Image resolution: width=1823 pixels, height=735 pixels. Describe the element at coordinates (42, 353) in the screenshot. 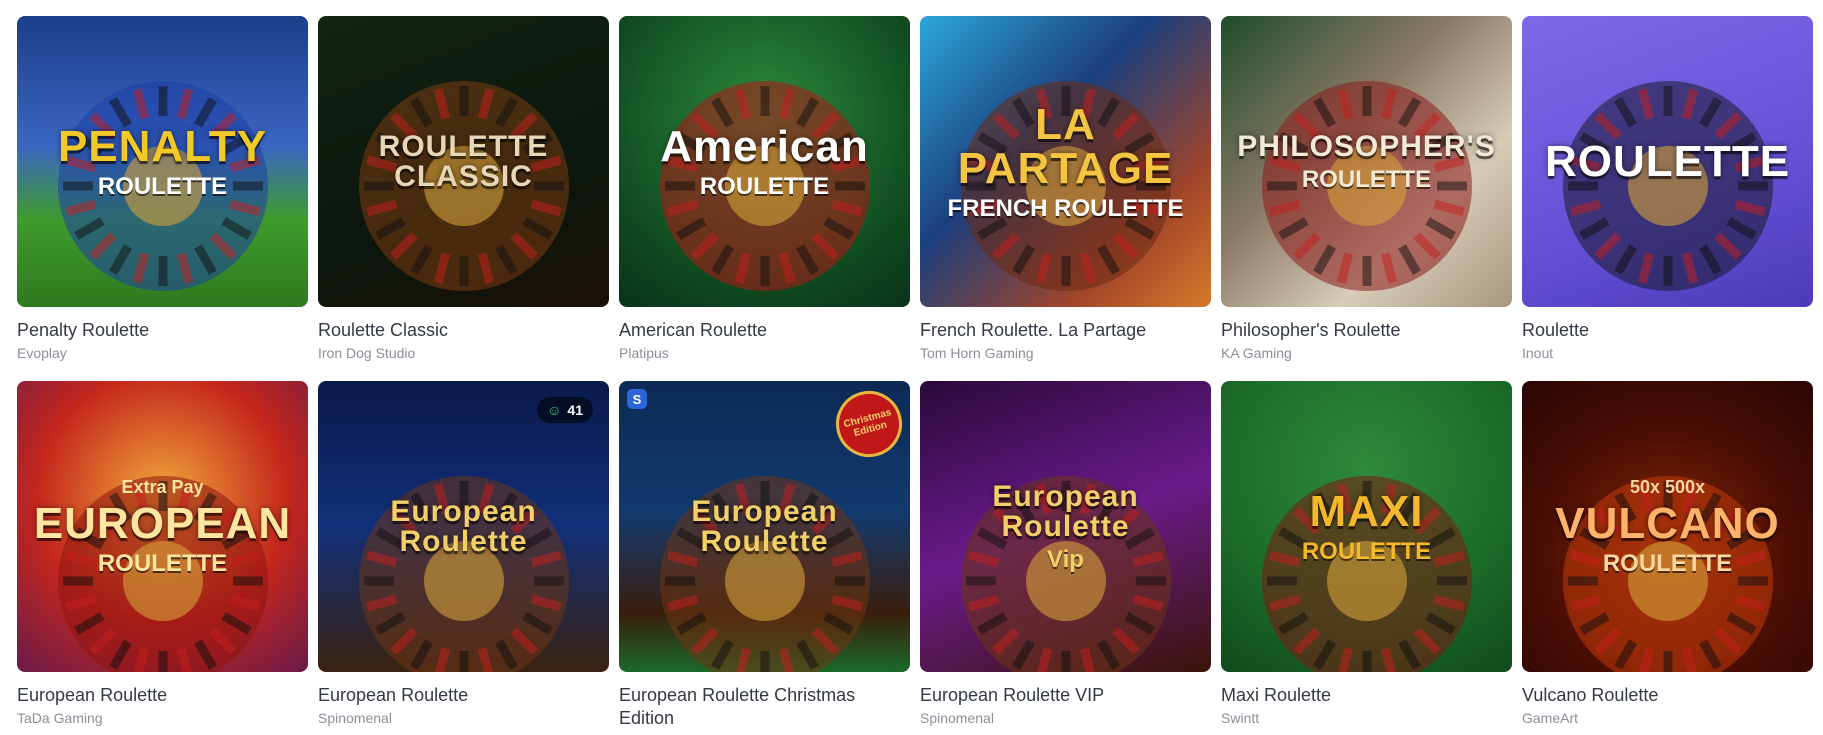

I see `game-provider: Evoplay` at that location.